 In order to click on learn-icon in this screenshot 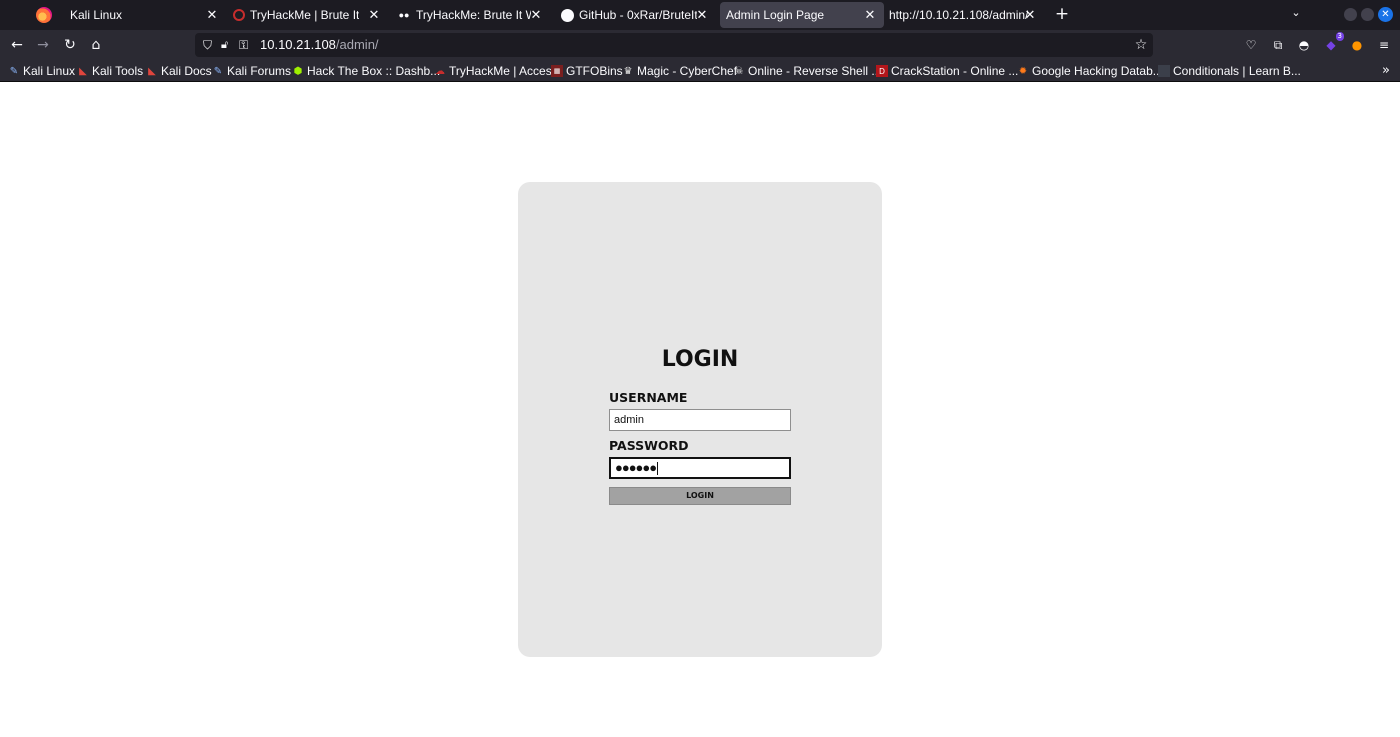, I will do `click(1164, 71)`.